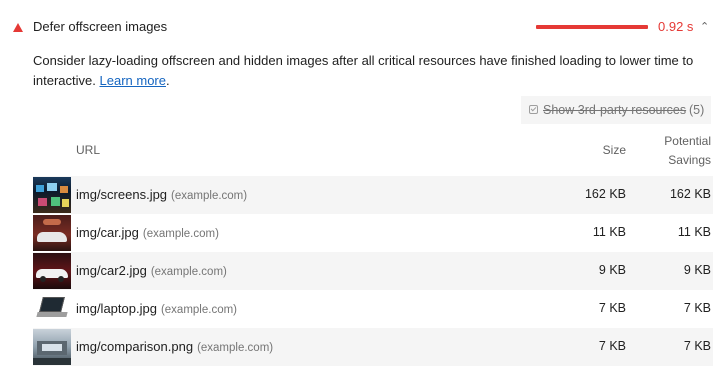 The width and height of the screenshot is (724, 386). Describe the element at coordinates (133, 80) in the screenshot. I see `learn-more-link: Learn more` at that location.